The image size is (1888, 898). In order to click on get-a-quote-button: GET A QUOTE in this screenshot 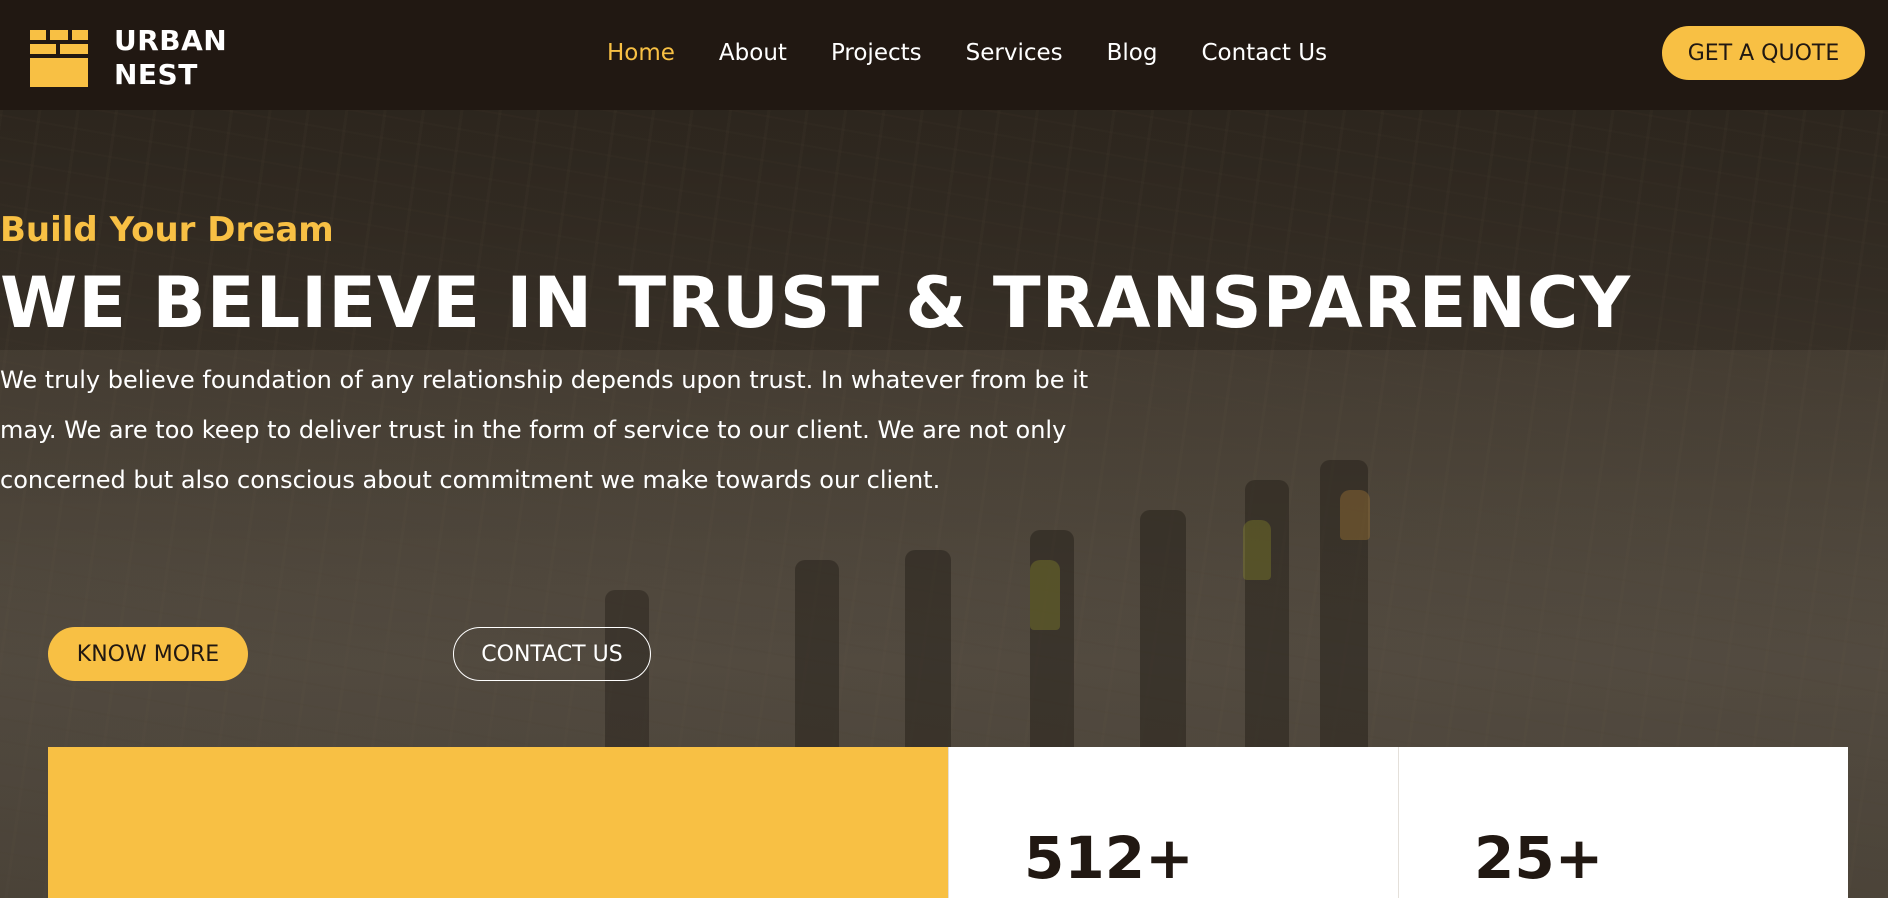, I will do `click(1763, 53)`.